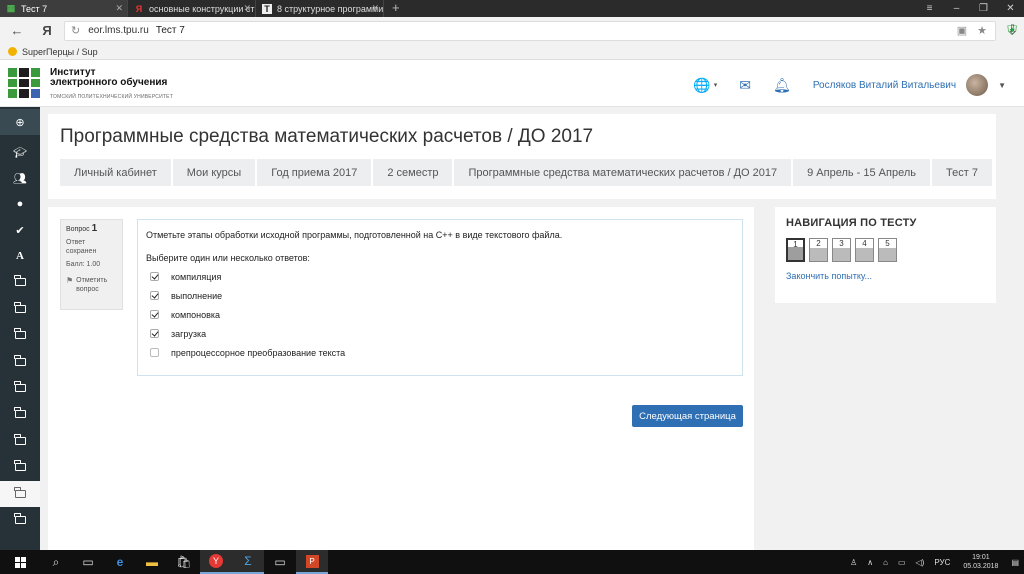 Image resolution: width=1024 pixels, height=574 pixels. I want to click on edge-icon: e, so click(120, 562).